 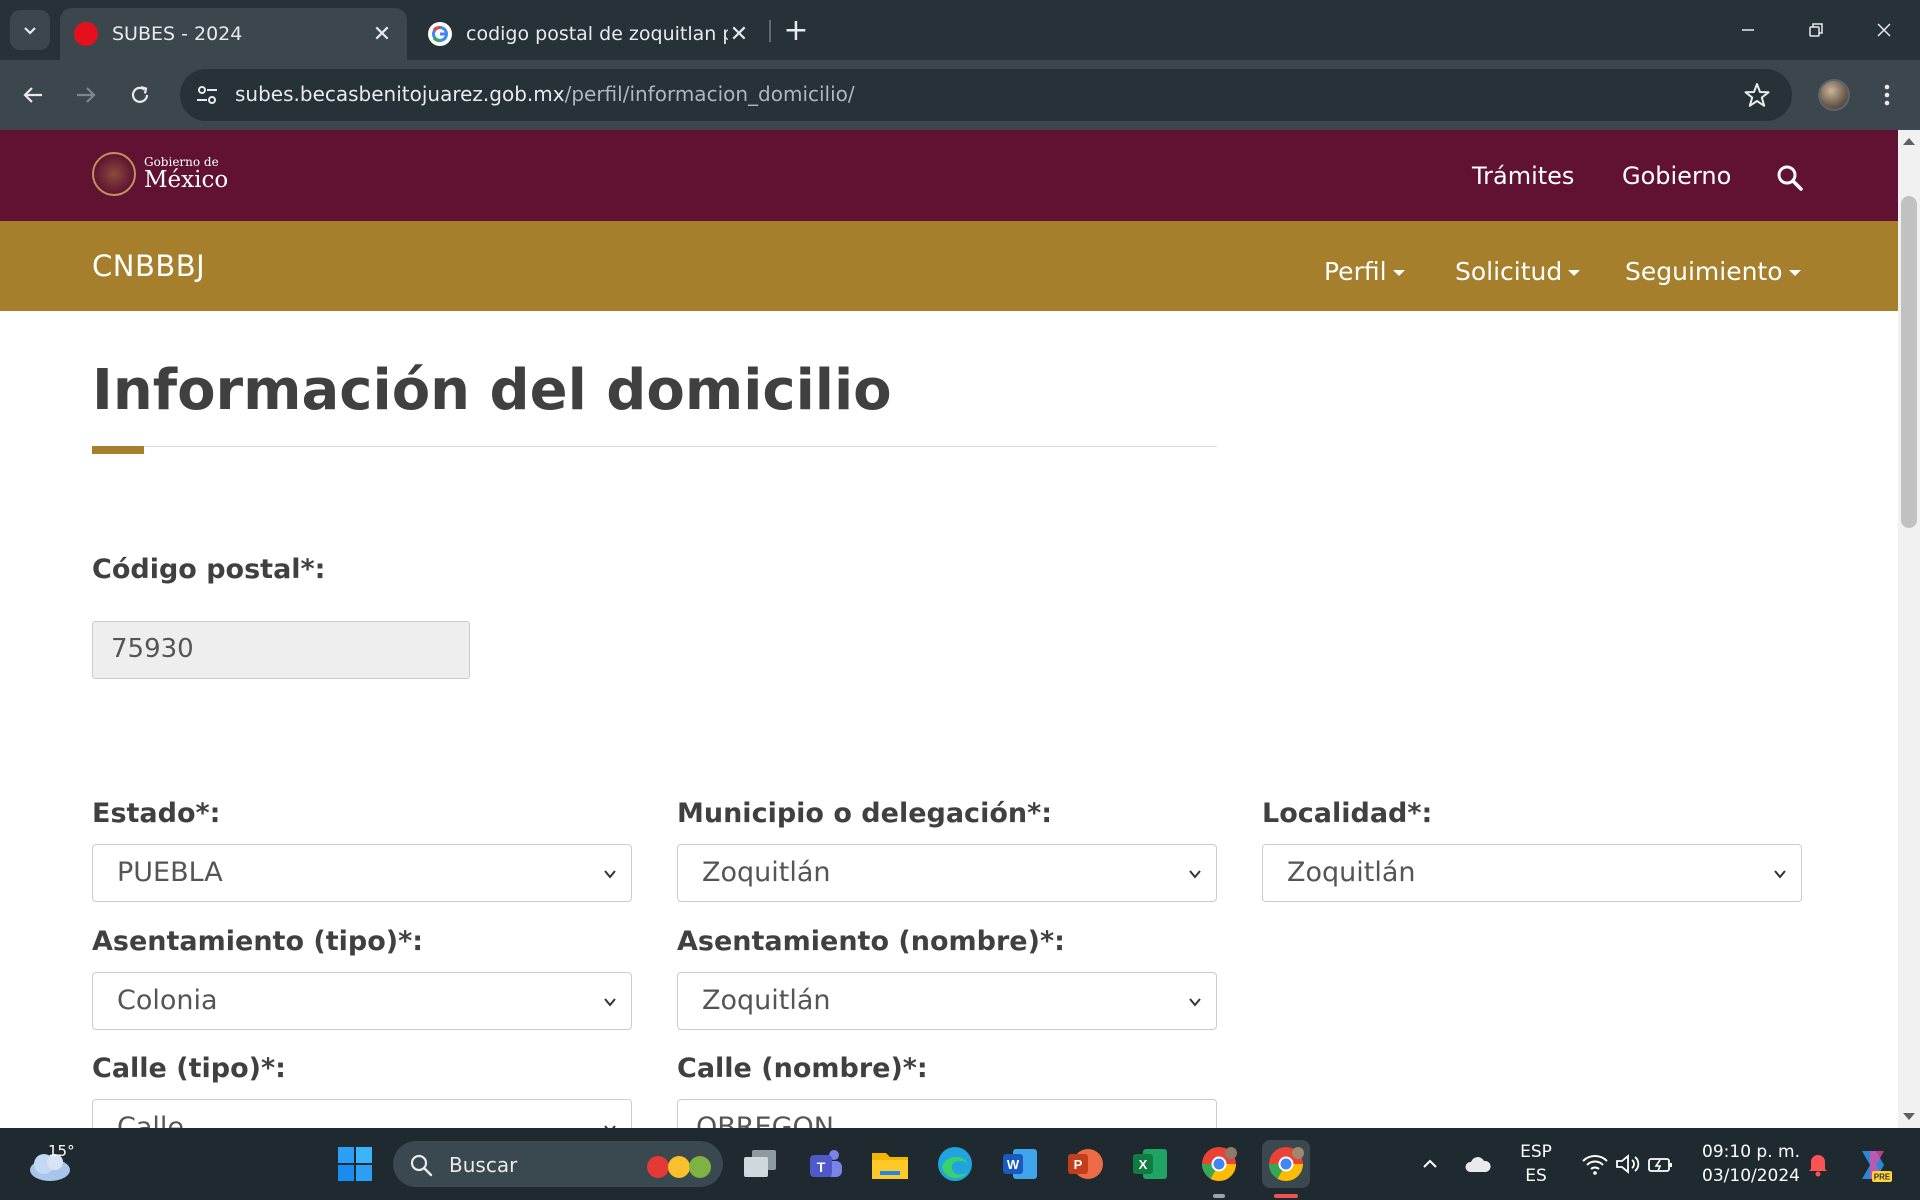 I want to click on task-view-button, so click(x=760, y=1164).